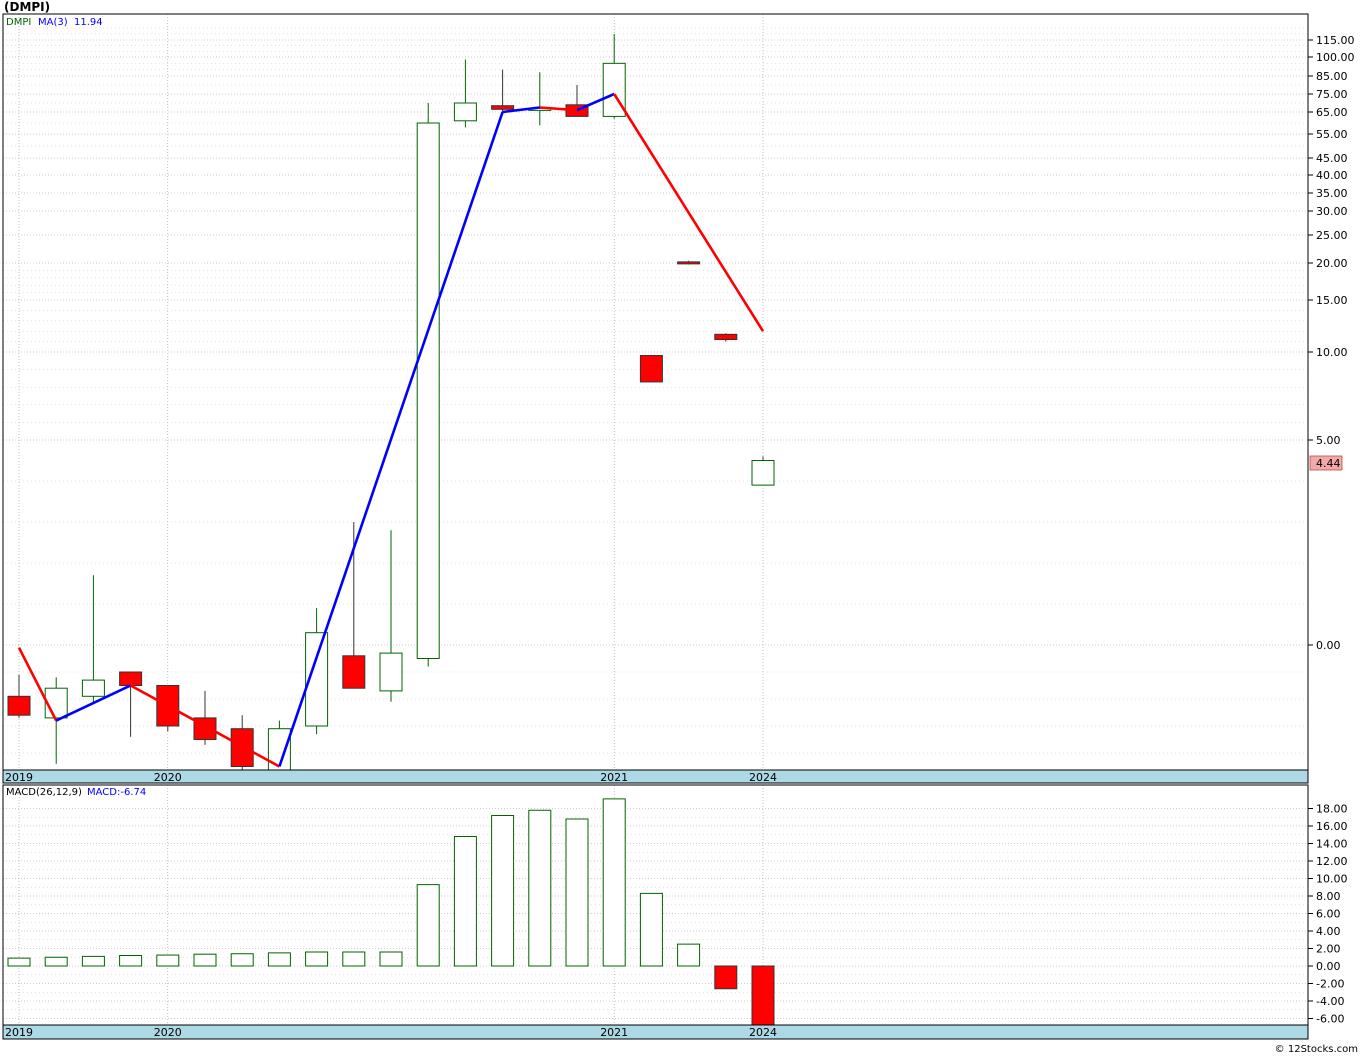 The height and width of the screenshot is (1056, 1360). Describe the element at coordinates (614, 1032) in the screenshot. I see `macd-x-tick-label: 2021` at that location.